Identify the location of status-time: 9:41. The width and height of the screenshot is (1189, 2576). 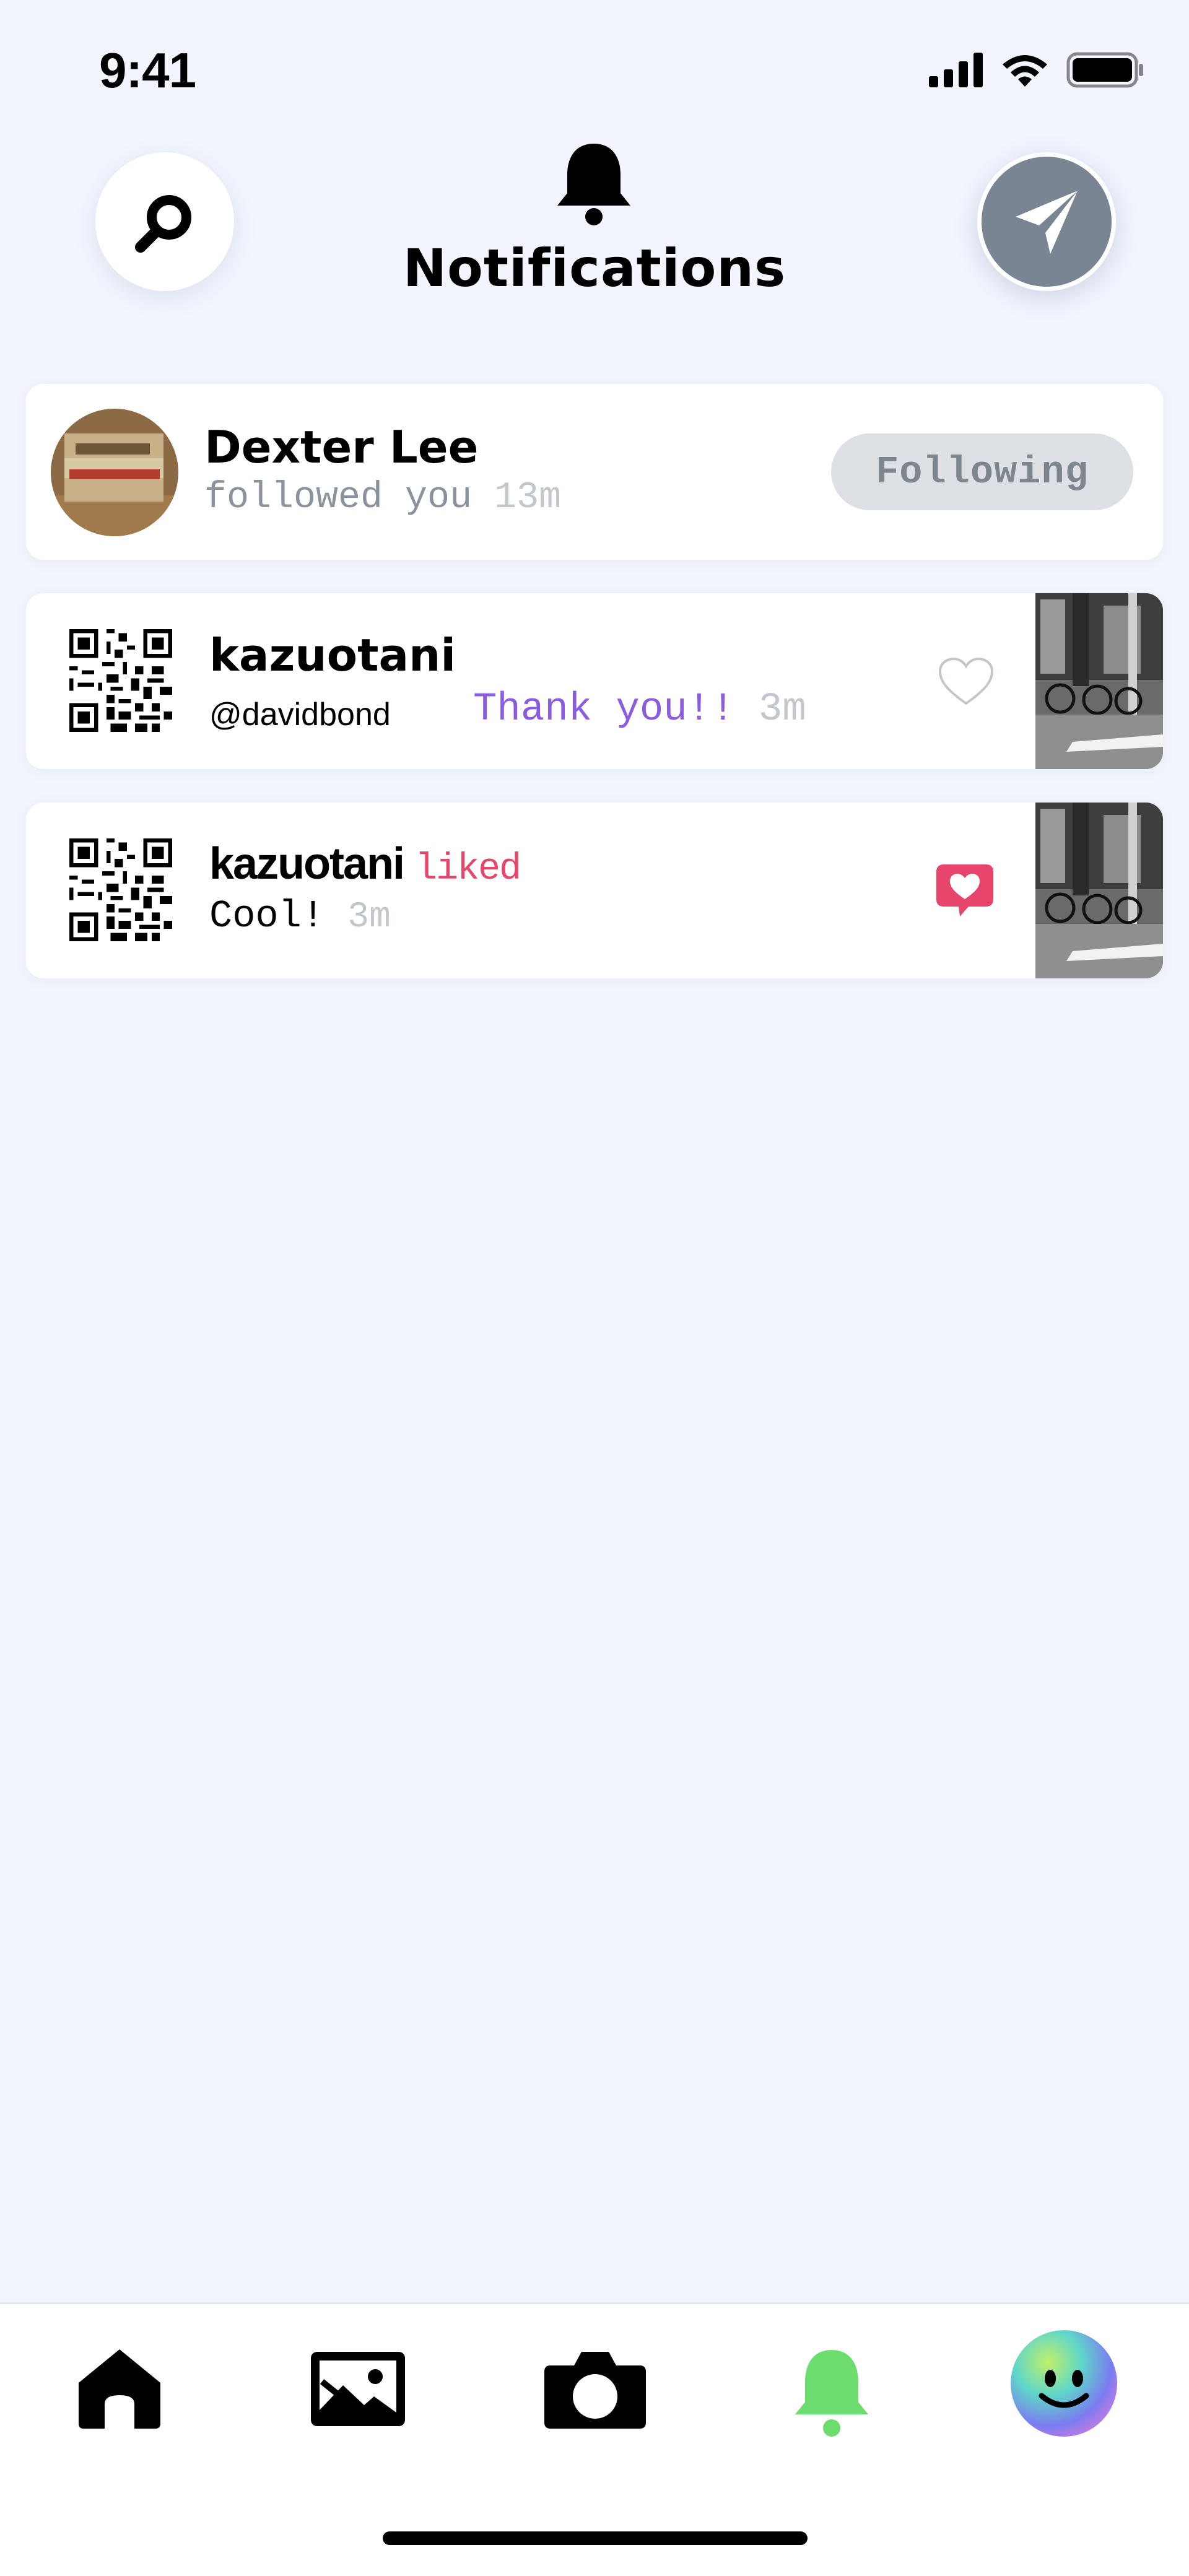
(147, 70).